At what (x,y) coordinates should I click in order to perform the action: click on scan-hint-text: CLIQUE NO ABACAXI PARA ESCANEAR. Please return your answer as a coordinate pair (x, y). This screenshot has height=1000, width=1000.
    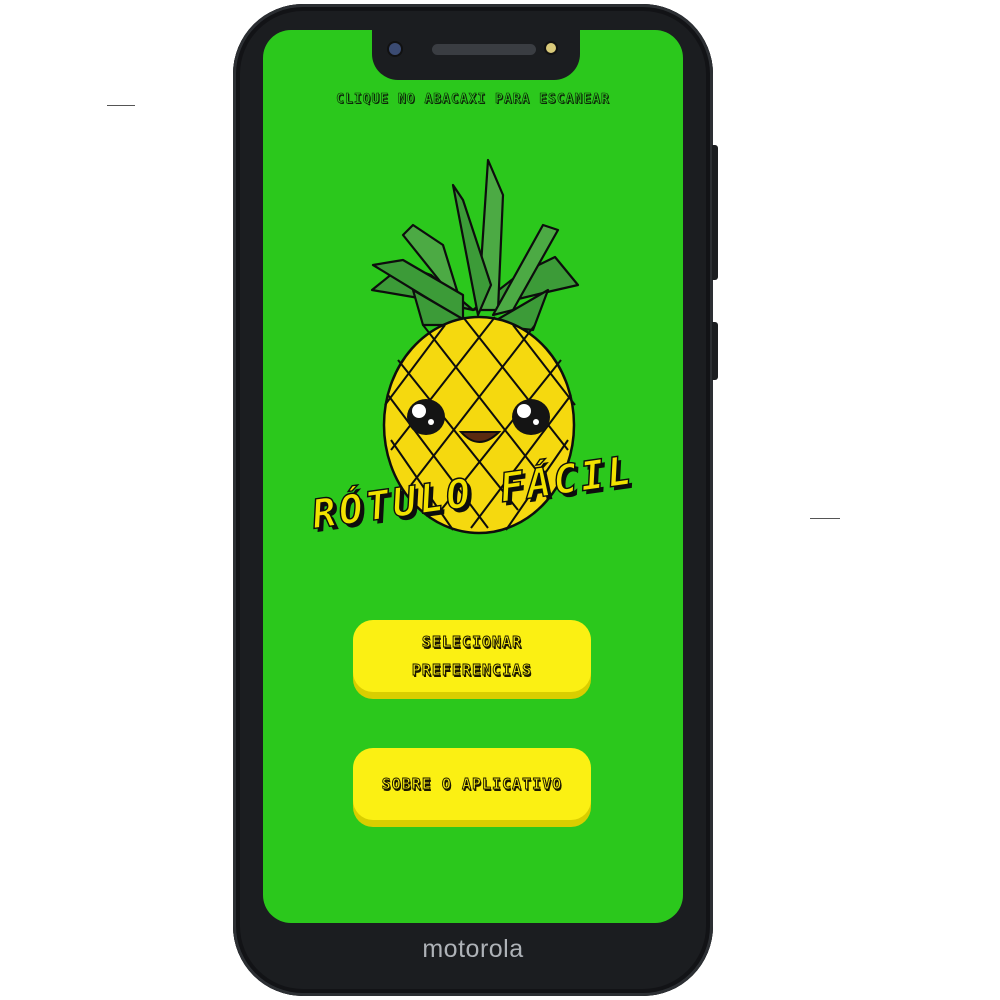
    Looking at the image, I should click on (473, 100).